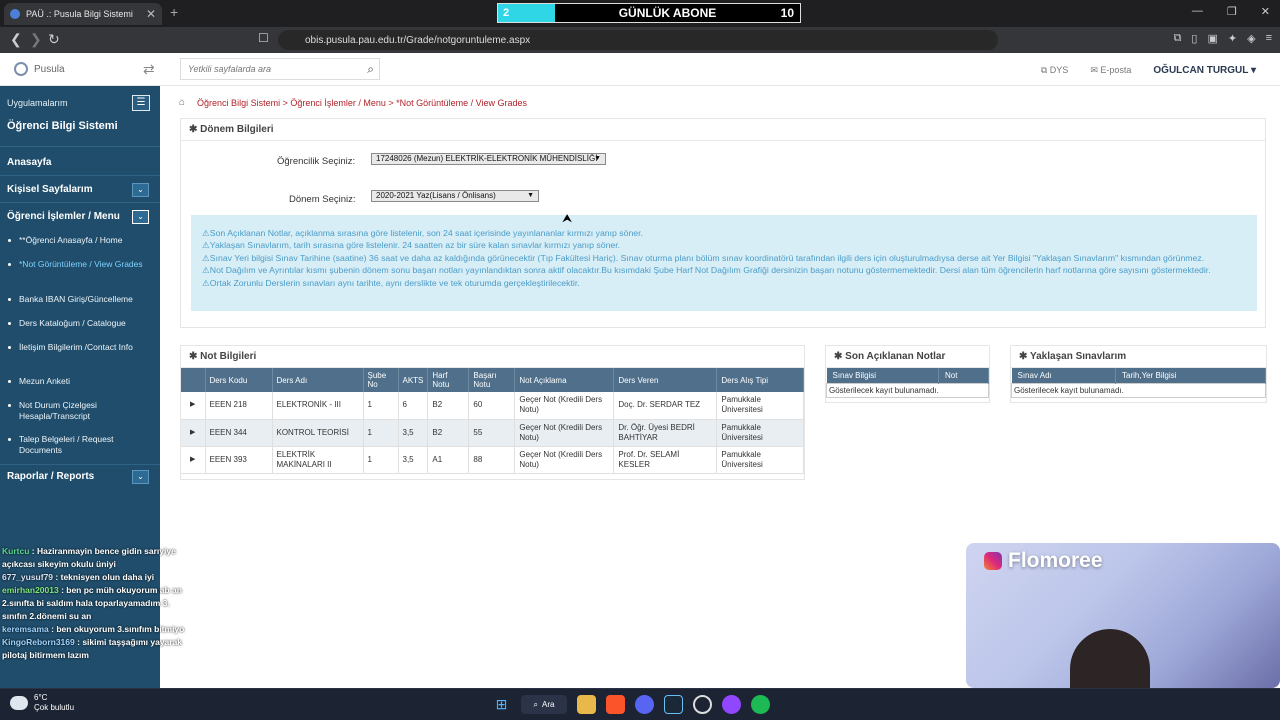 Image resolution: width=1280 pixels, height=720 pixels. Describe the element at coordinates (731, 704) in the screenshot. I see `twitch-icon` at that location.